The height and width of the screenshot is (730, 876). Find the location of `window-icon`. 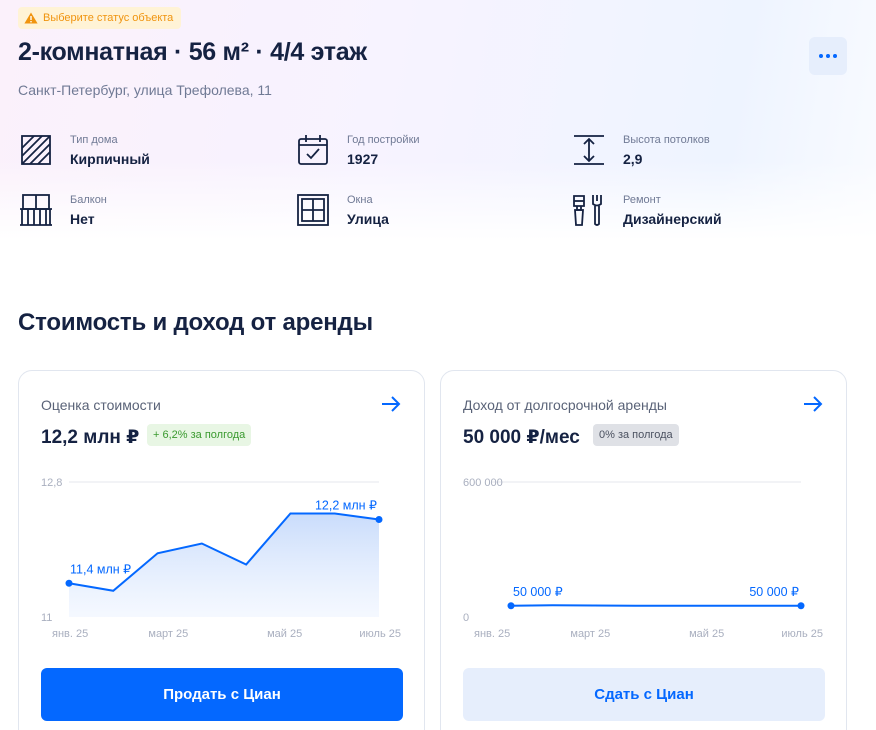

window-icon is located at coordinates (313, 210).